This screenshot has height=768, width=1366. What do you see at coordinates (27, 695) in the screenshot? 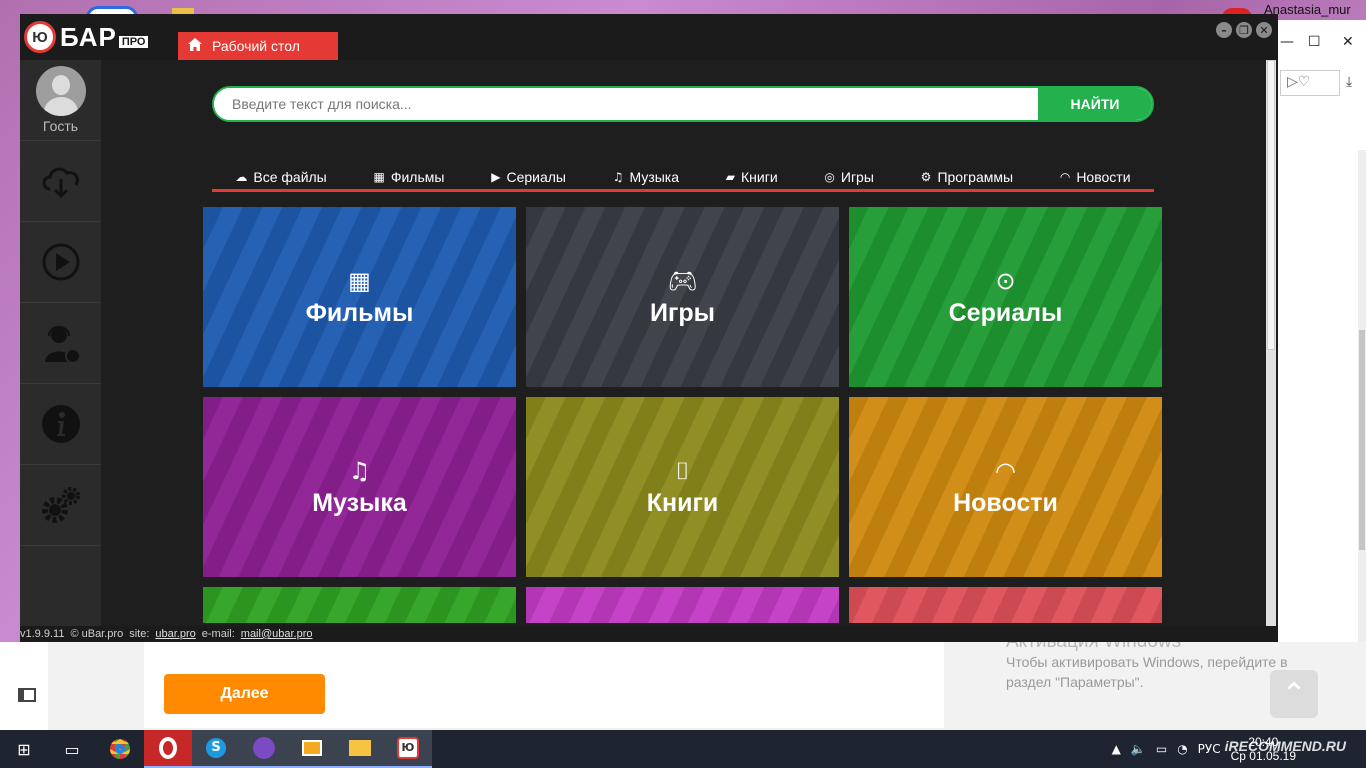
I see `sidebar-toggle-icon` at bounding box center [27, 695].